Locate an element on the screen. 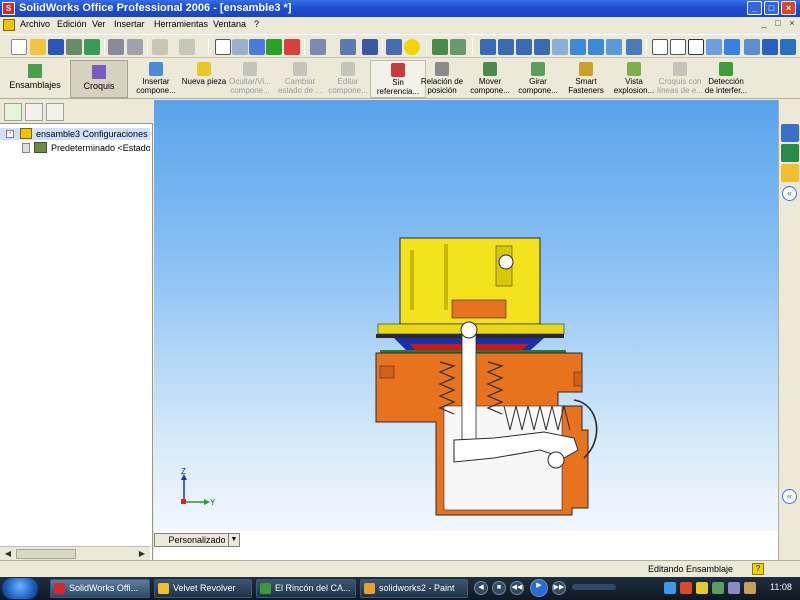 The image size is (800, 600). menu-archivo: Archivo is located at coordinates (35, 24).